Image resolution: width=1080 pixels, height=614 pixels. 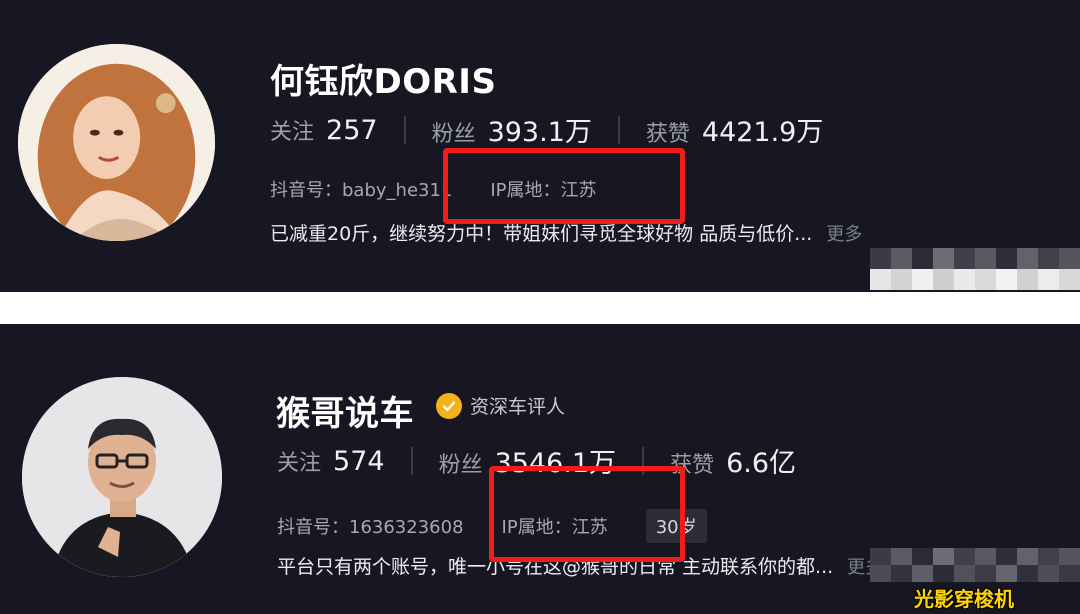 What do you see at coordinates (359, 461) in the screenshot?
I see `stat-value: 574` at bounding box center [359, 461].